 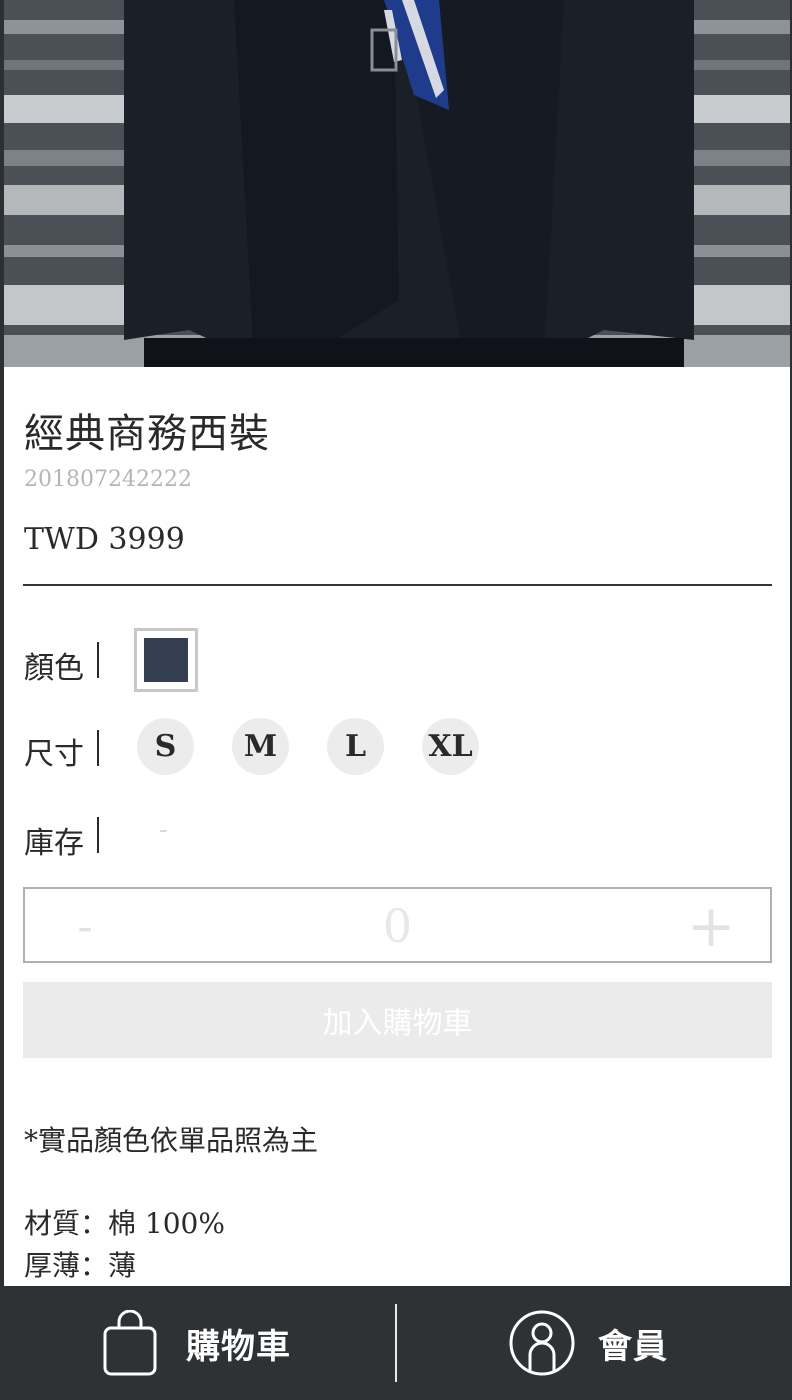 I want to click on color-note: *實品顏色依單品照為主, so click(x=171, y=1140).